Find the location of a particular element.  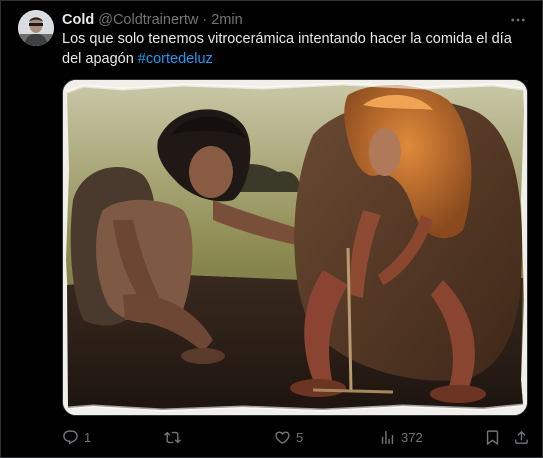

reply-icon is located at coordinates (70, 436).